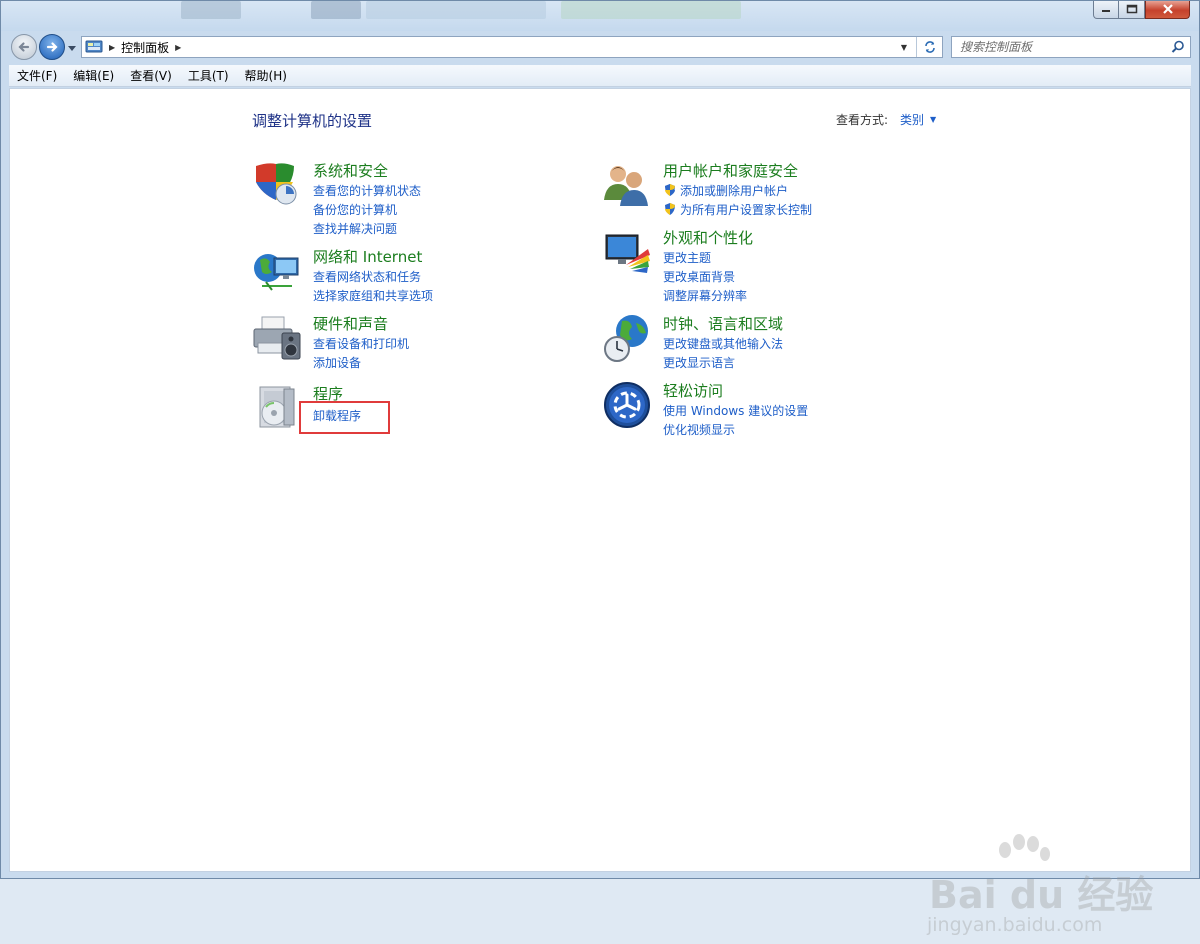  Describe the element at coordinates (145, 47) in the screenshot. I see `breadcrumb-control-panel: 控制面板` at that location.